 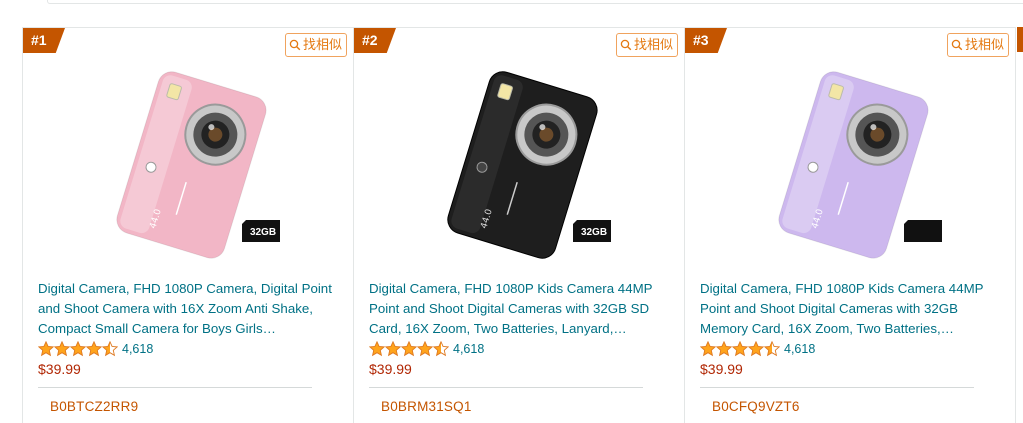 What do you see at coordinates (756, 406) in the screenshot?
I see `asin-link: B0CFQ9VZT6` at bounding box center [756, 406].